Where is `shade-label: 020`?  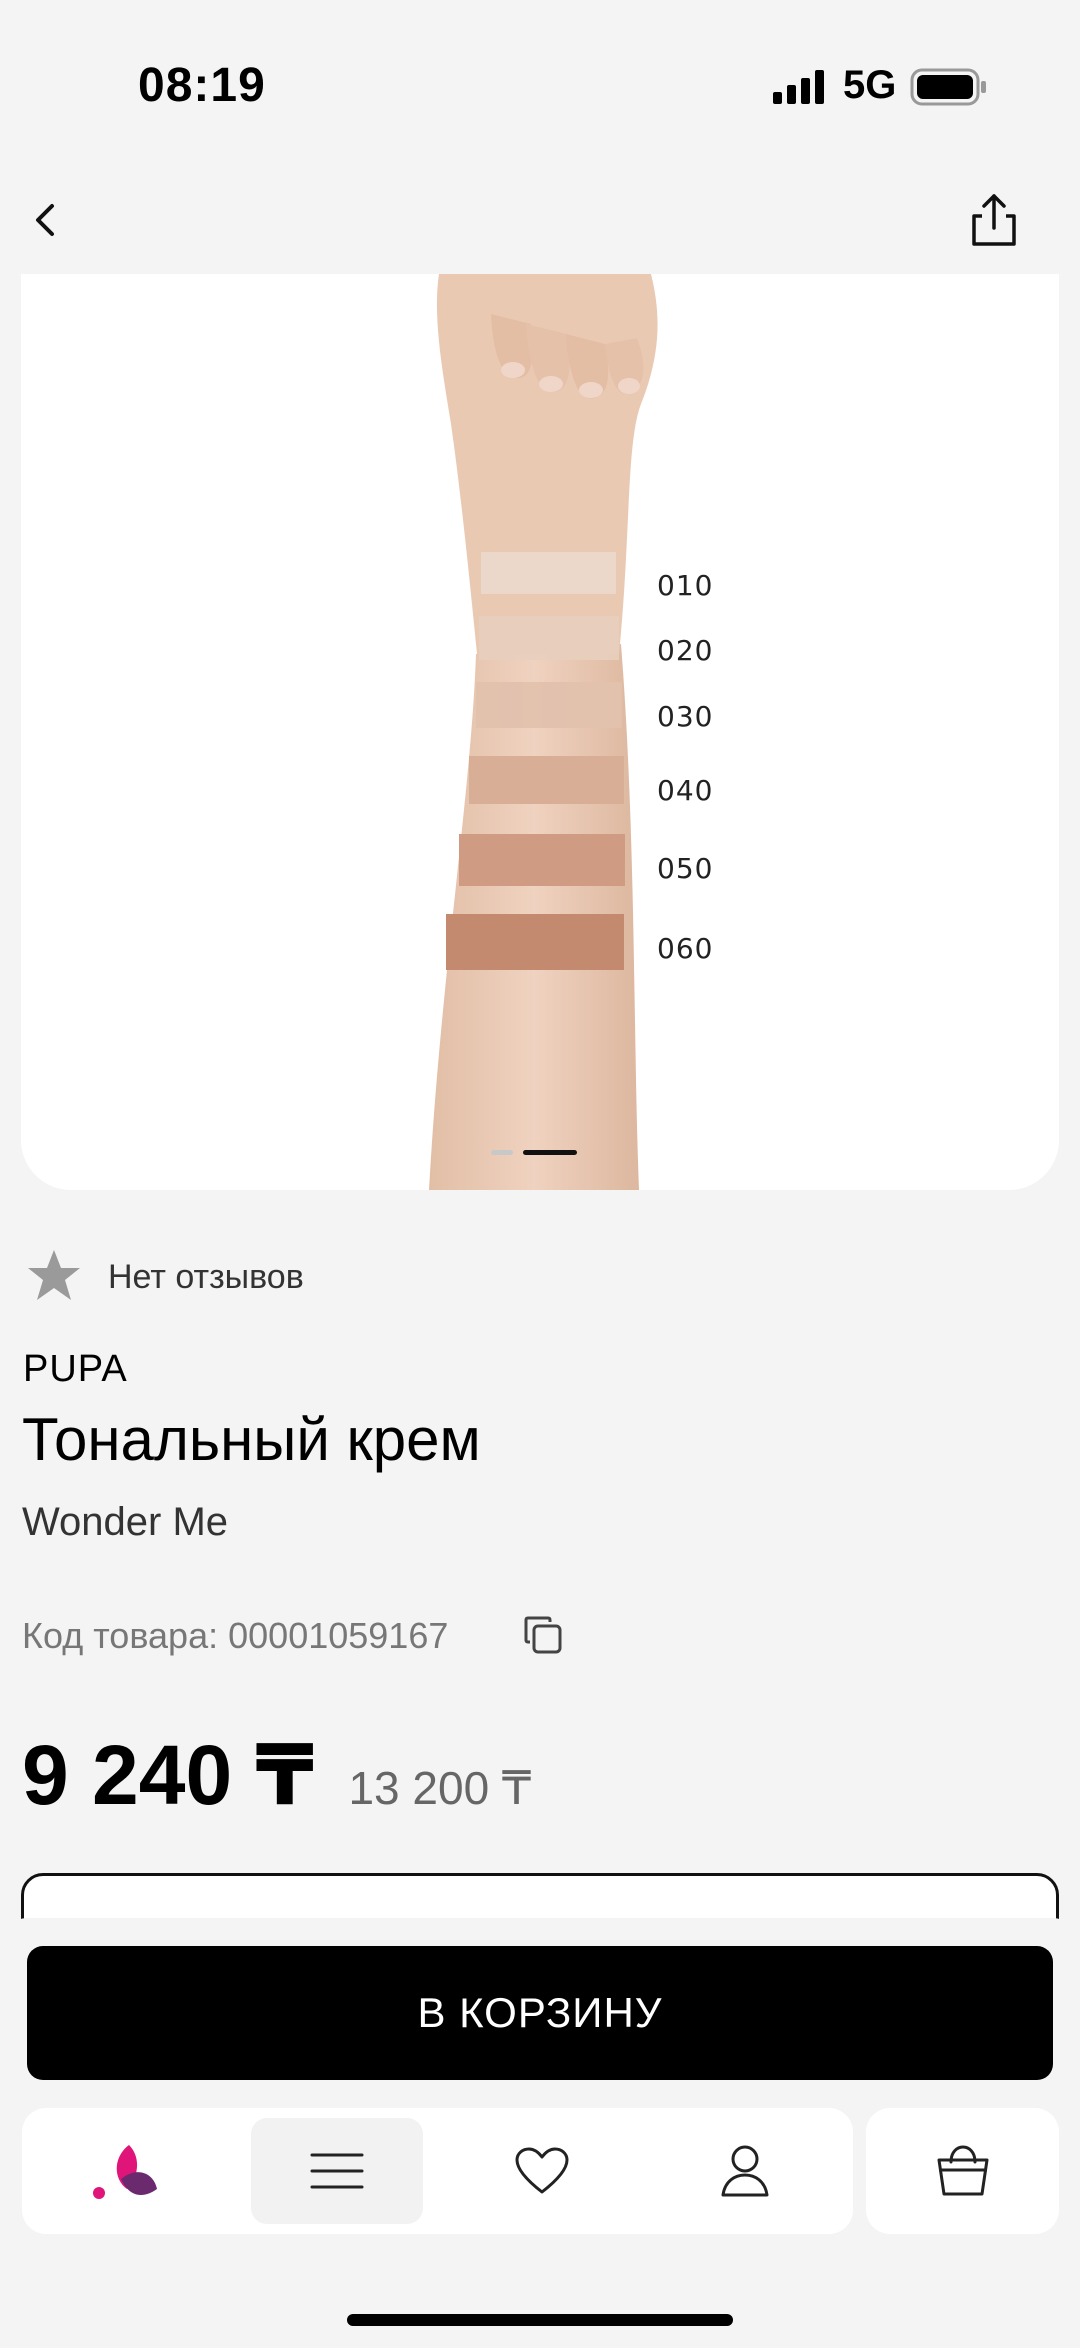 shade-label: 020 is located at coordinates (685, 650).